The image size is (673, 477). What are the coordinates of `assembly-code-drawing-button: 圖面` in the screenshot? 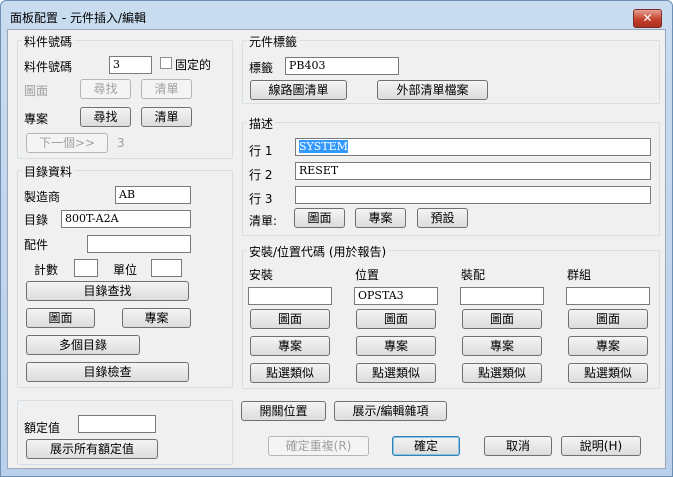 It's located at (502, 319).